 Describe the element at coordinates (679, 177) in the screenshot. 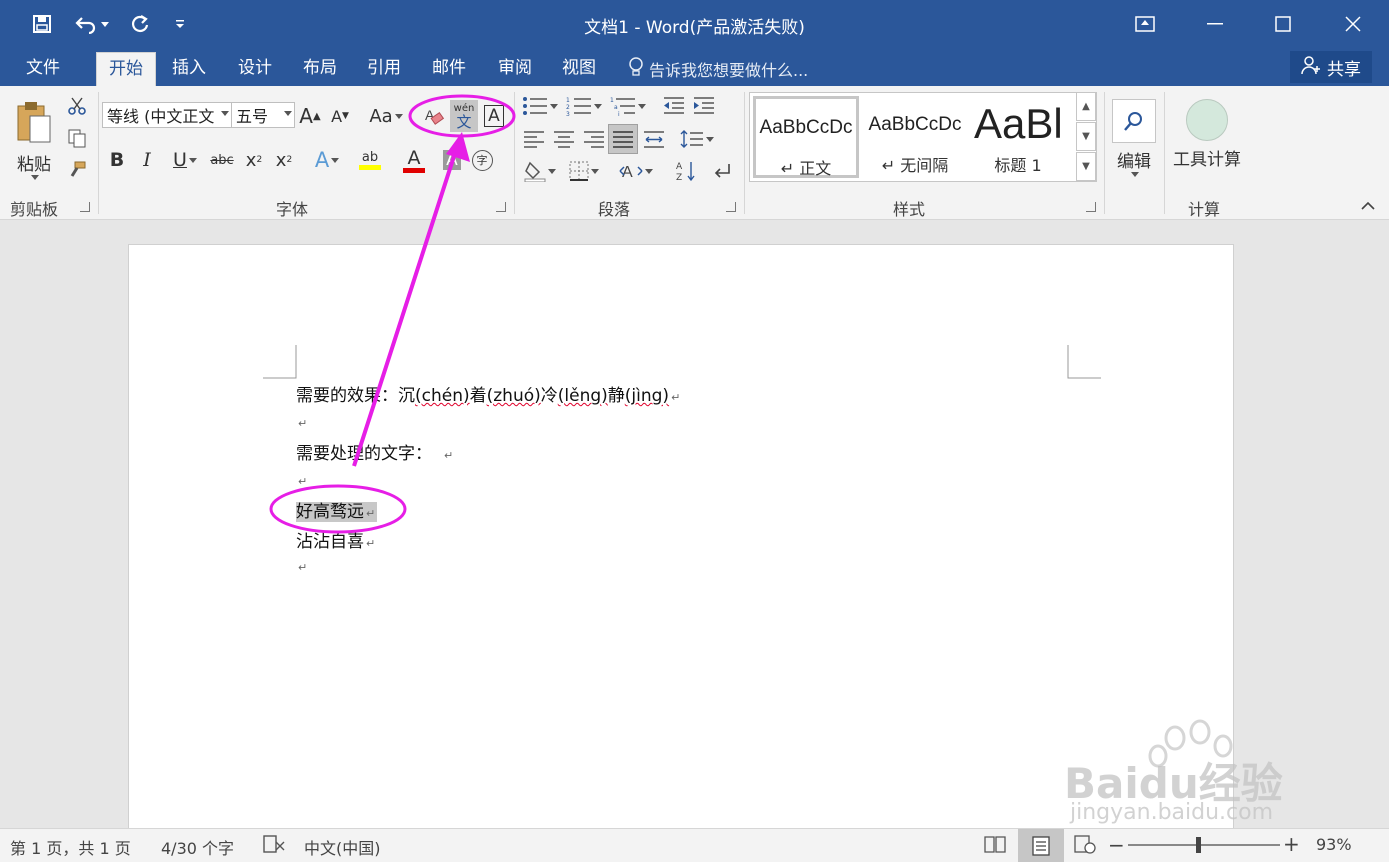

I see `svg-text: Z` at that location.